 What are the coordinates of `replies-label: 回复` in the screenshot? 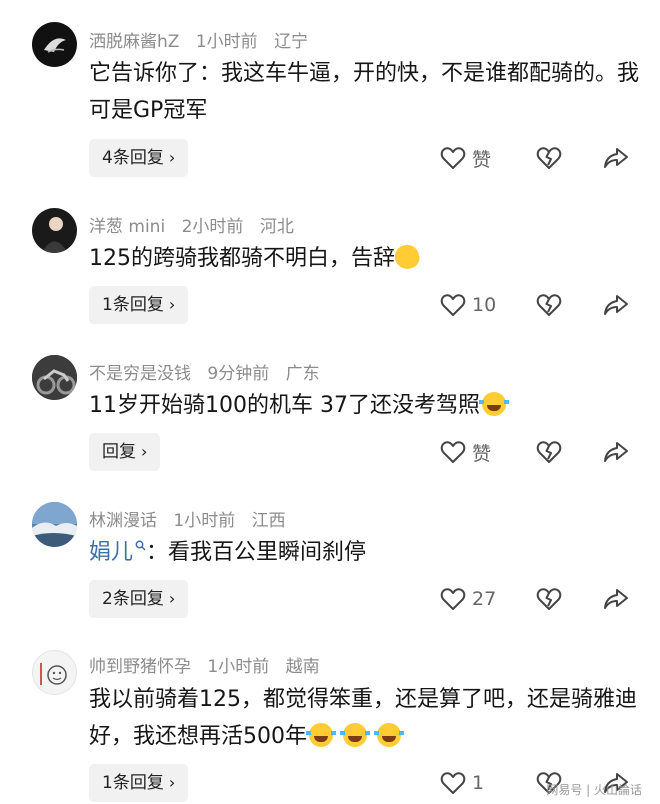 It's located at (119, 452).